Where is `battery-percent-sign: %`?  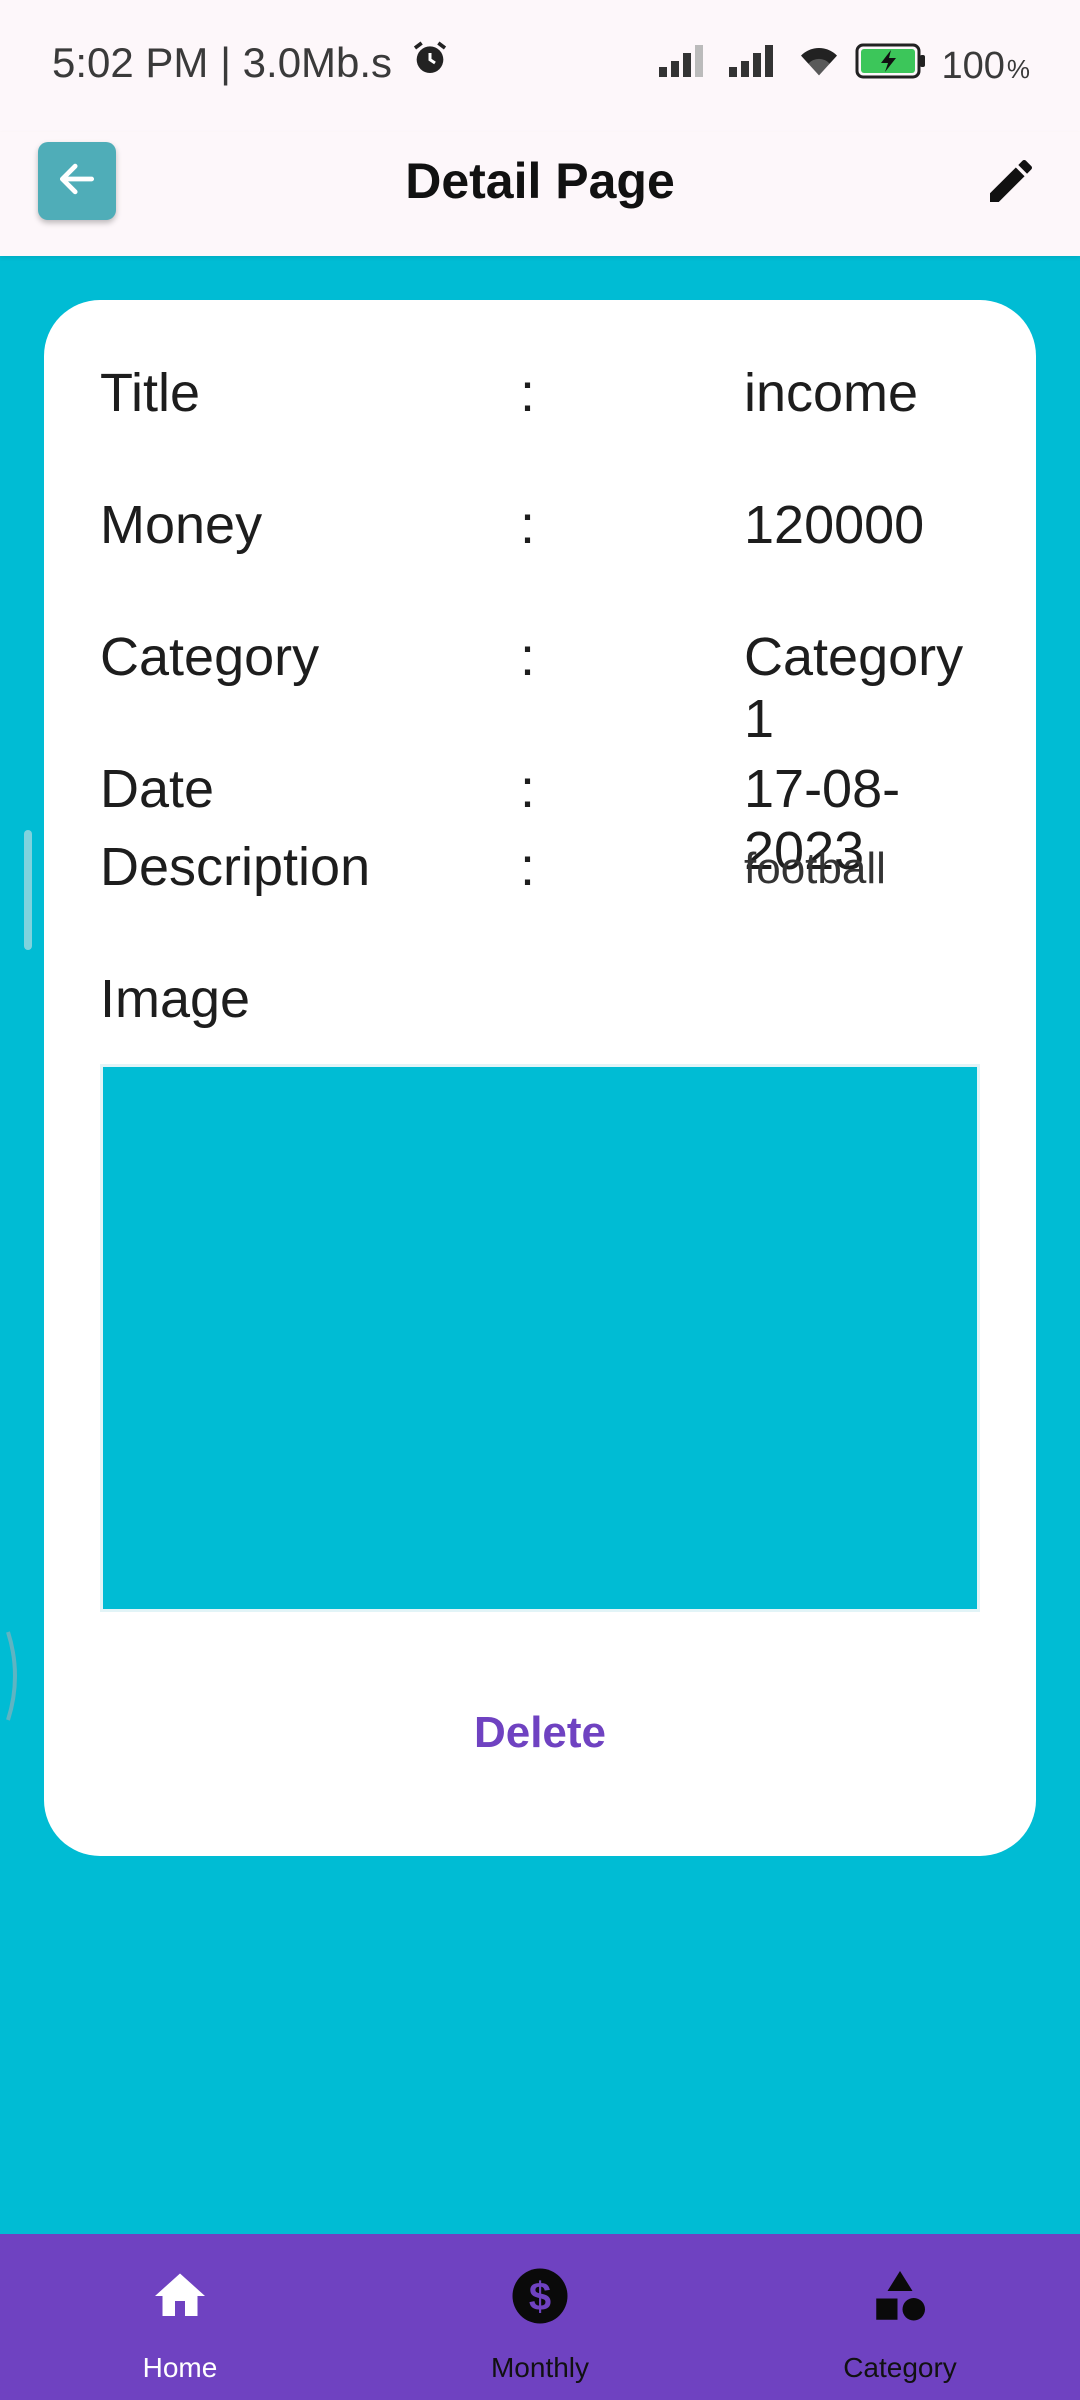
battery-percent-sign: % is located at coordinates (1018, 68).